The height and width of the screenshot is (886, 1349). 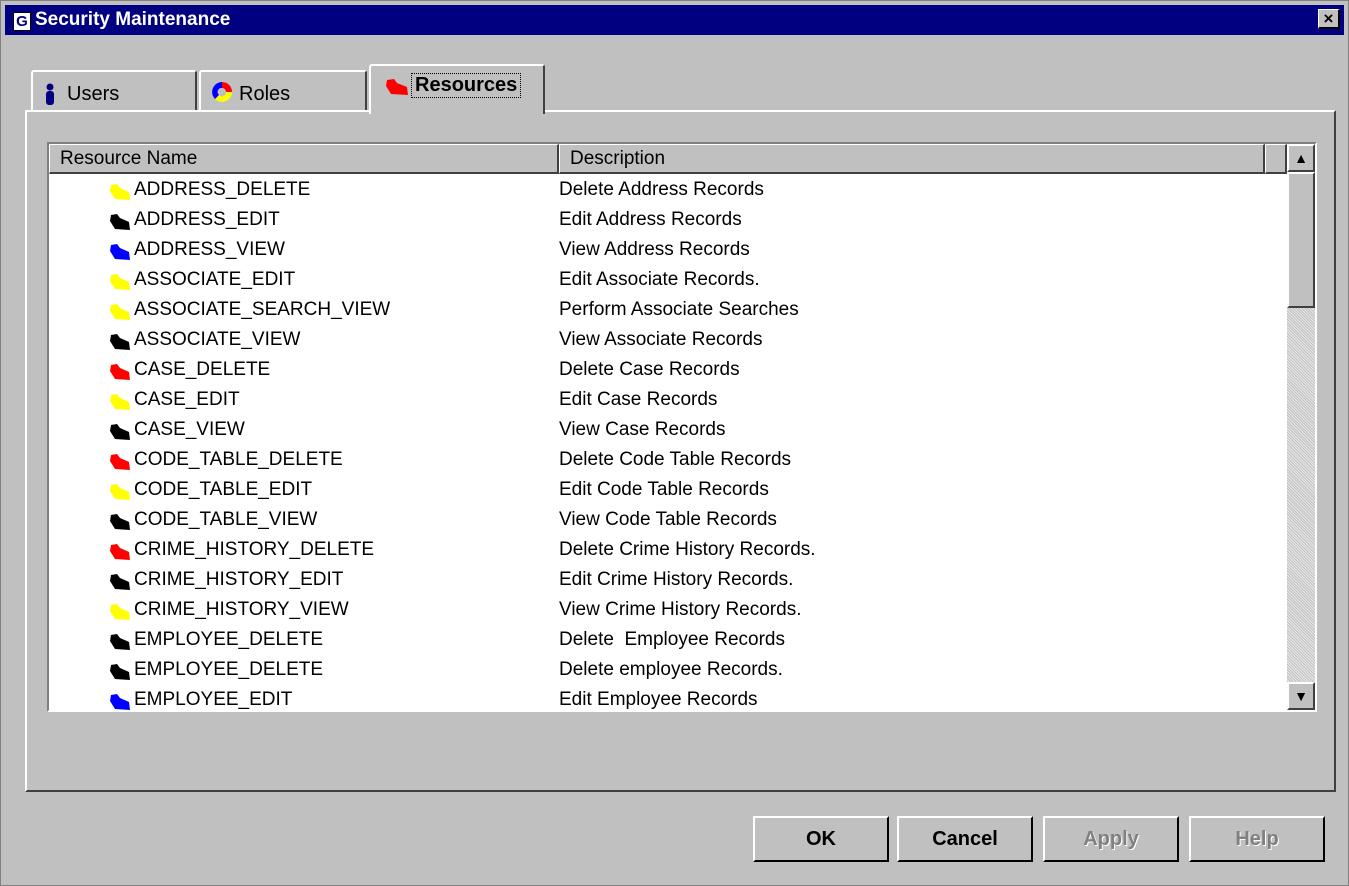 What do you see at coordinates (1257, 839) in the screenshot?
I see `help-button: Help` at bounding box center [1257, 839].